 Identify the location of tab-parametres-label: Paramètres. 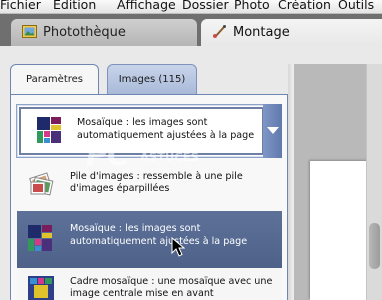
(54, 79).